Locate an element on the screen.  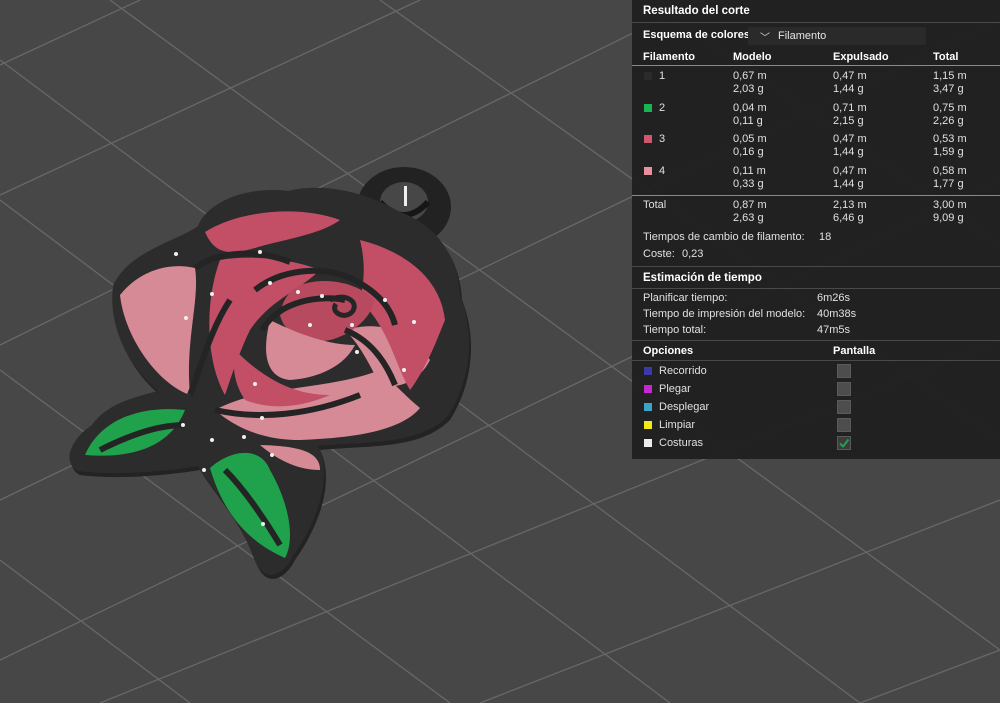
model-length: 0,04 m is located at coordinates (750, 108).